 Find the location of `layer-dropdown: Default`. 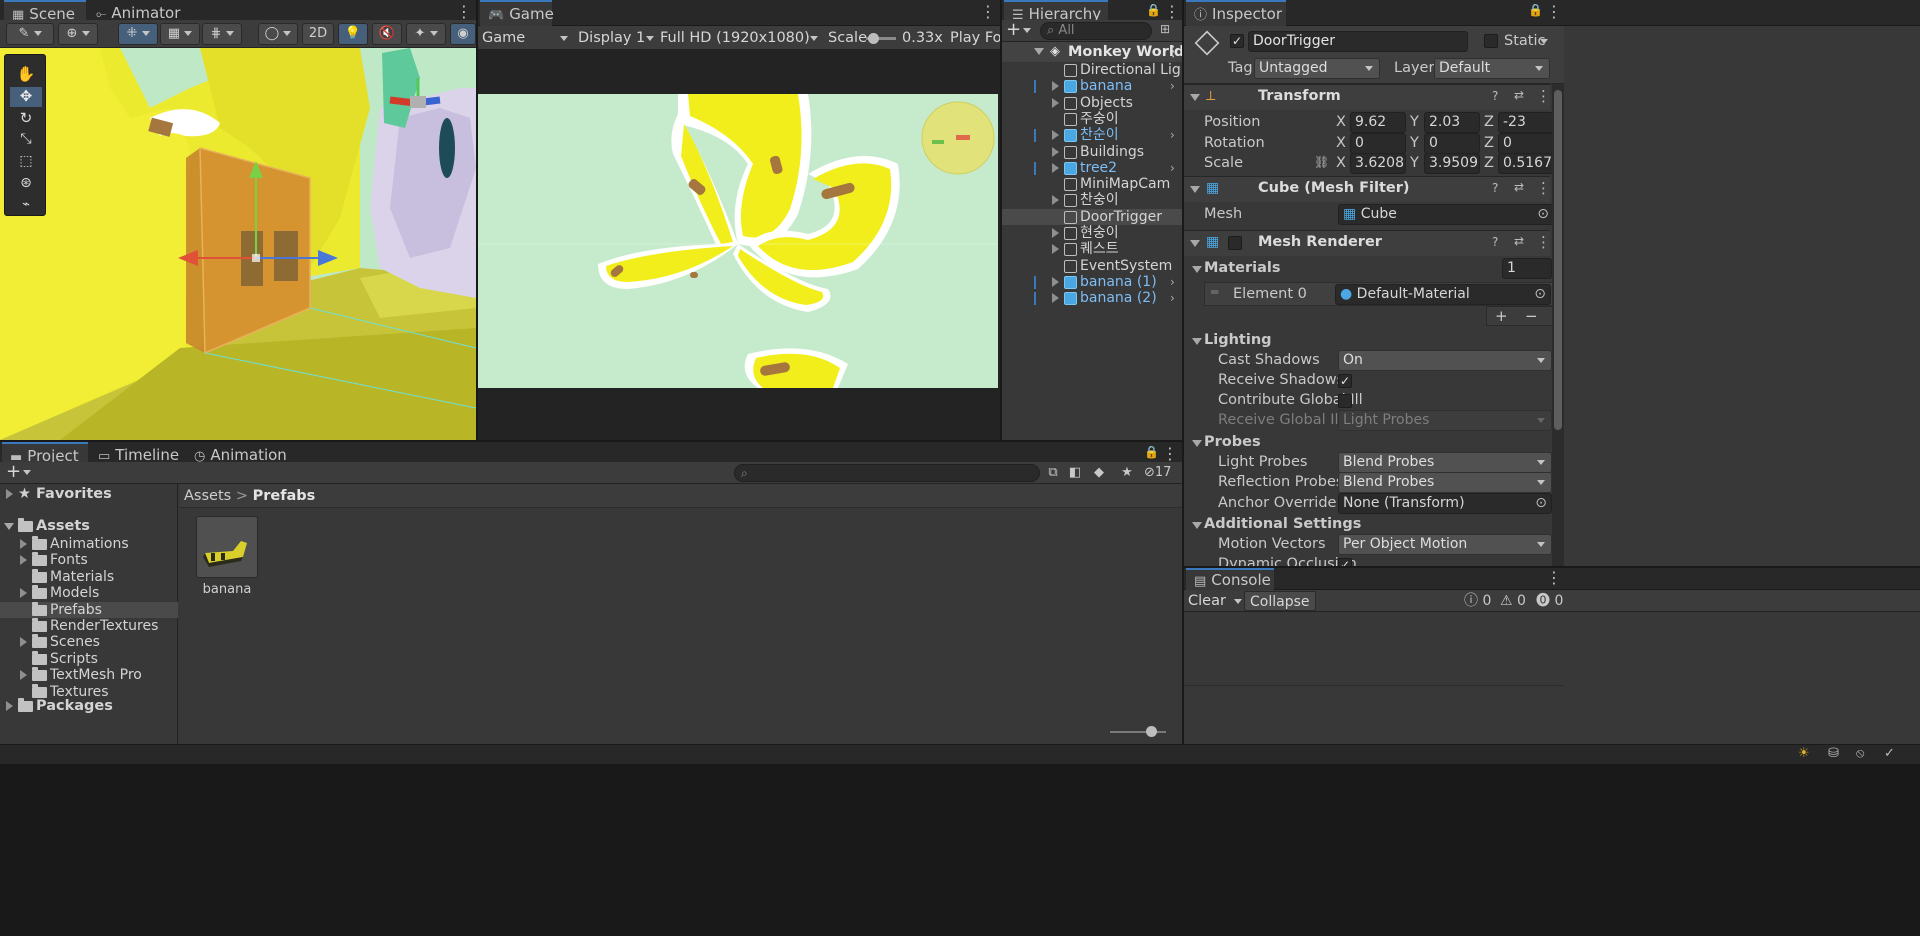

layer-dropdown: Default is located at coordinates (1492, 68).